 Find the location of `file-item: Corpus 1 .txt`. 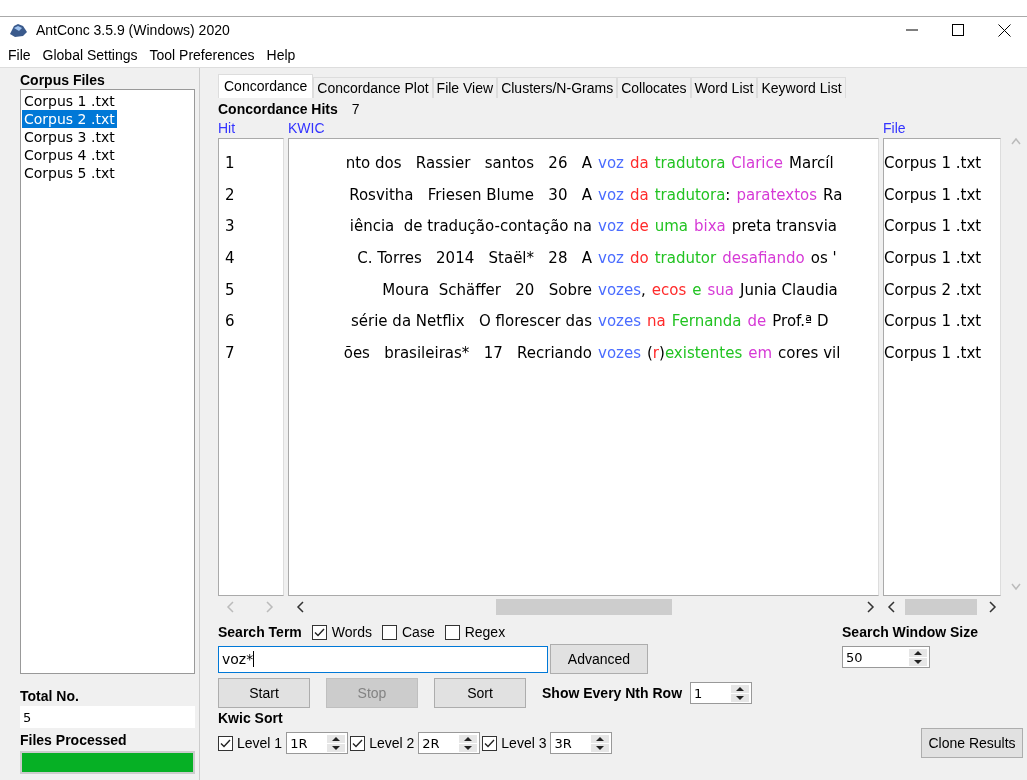

file-item: Corpus 1 .txt is located at coordinates (69, 101).